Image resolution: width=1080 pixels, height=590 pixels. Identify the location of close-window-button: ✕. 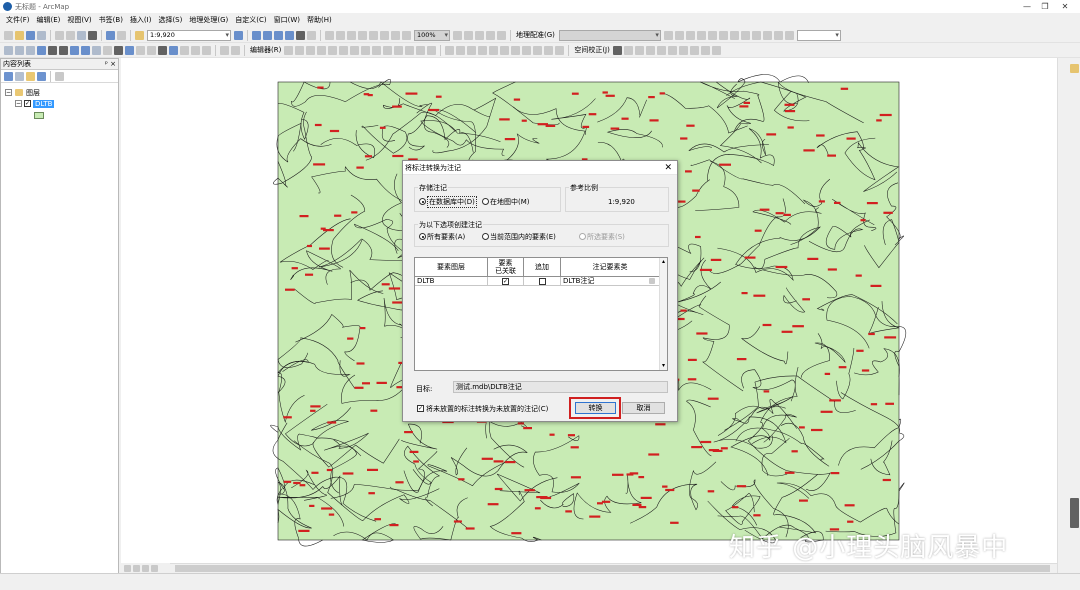
(1065, 6).